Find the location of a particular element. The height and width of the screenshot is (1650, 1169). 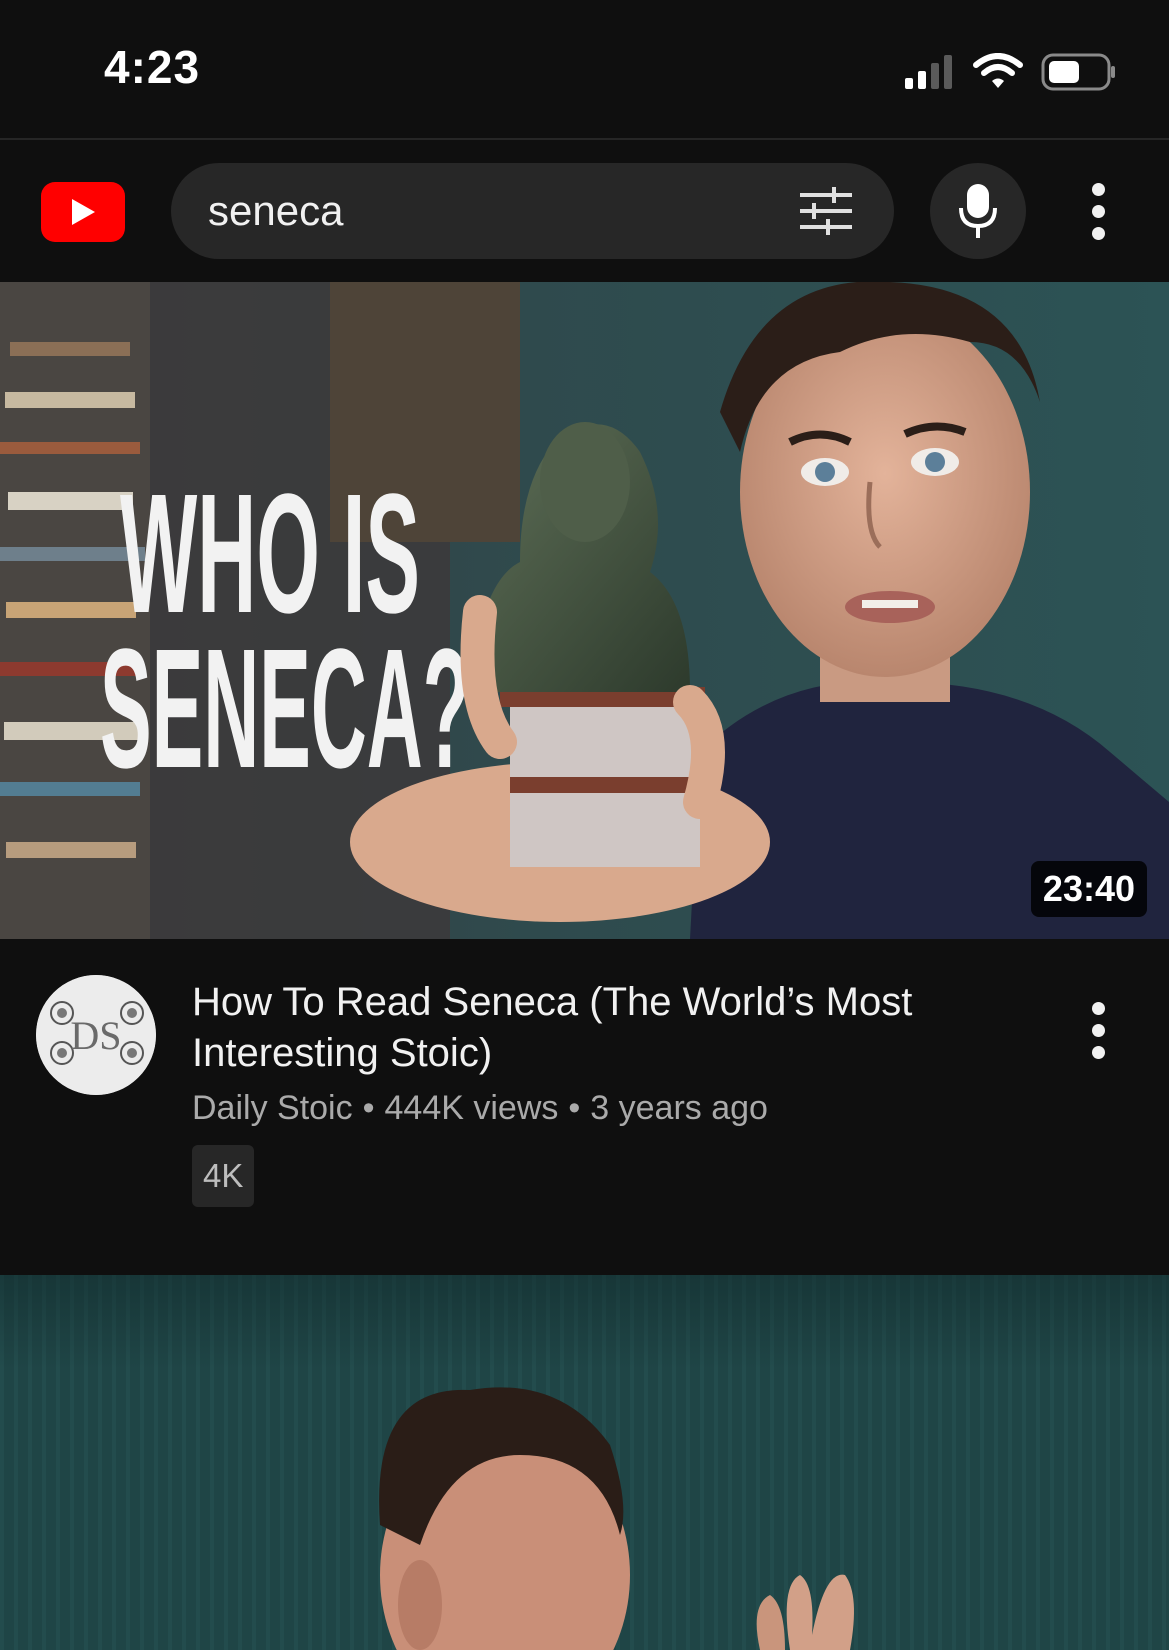

quality-badge: 4K is located at coordinates (223, 1176).